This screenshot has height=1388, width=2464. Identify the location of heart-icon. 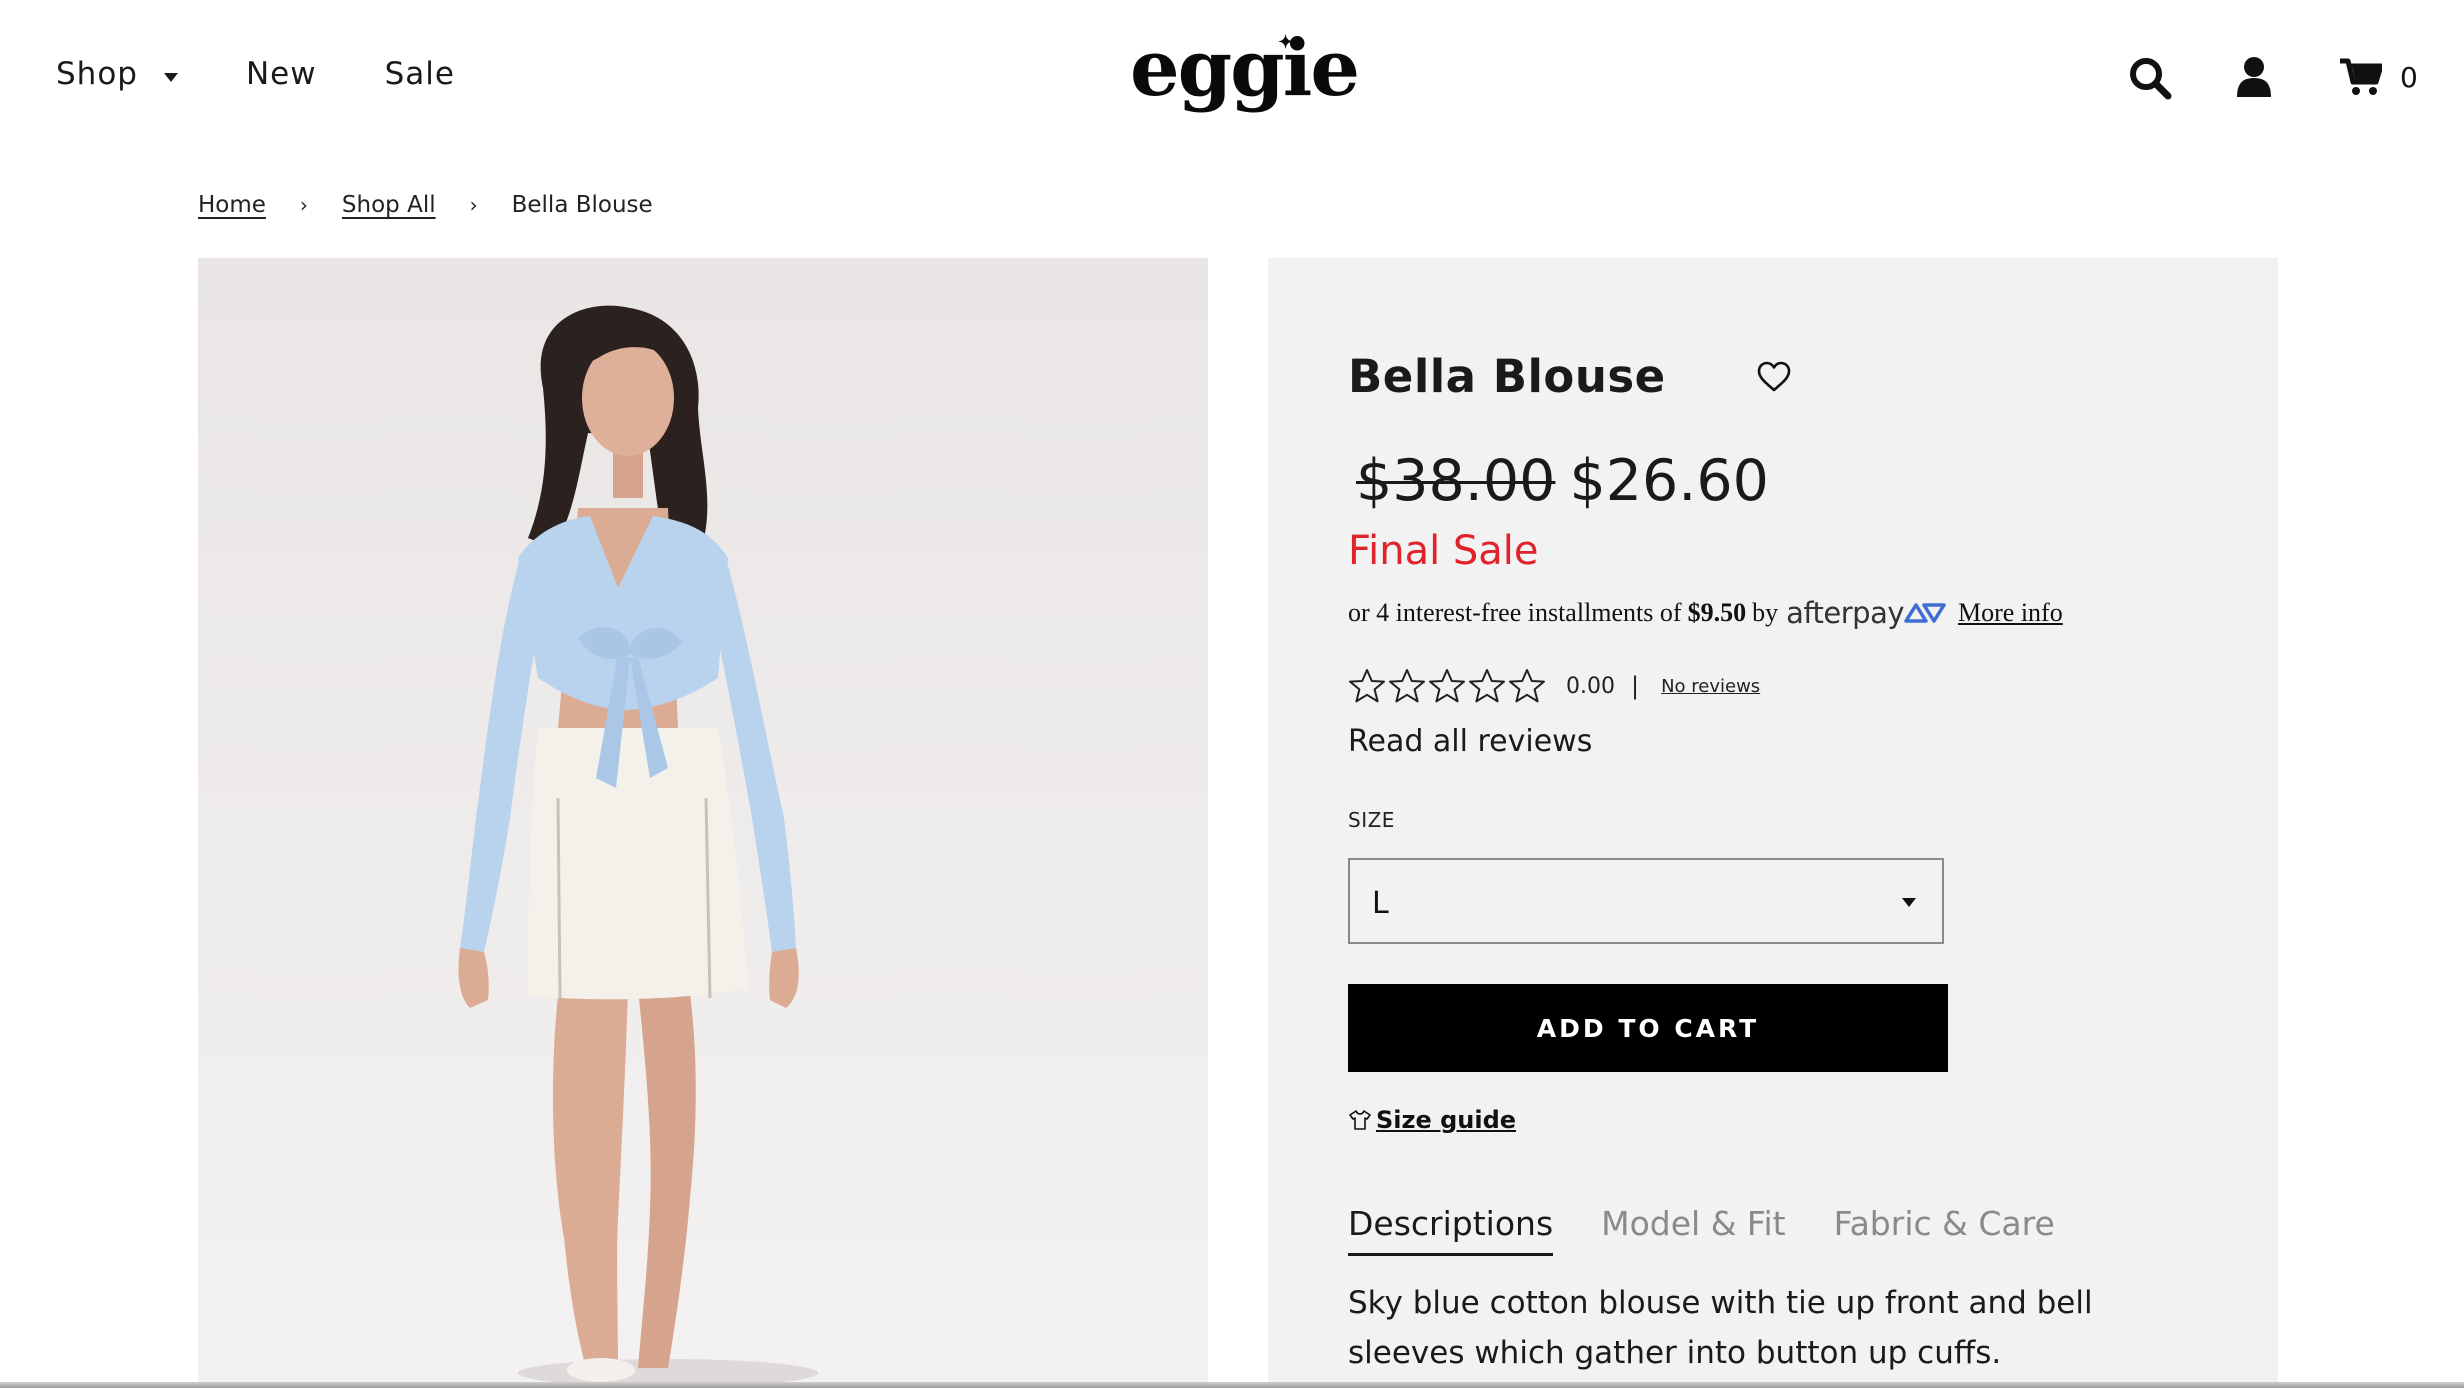
(1773, 376).